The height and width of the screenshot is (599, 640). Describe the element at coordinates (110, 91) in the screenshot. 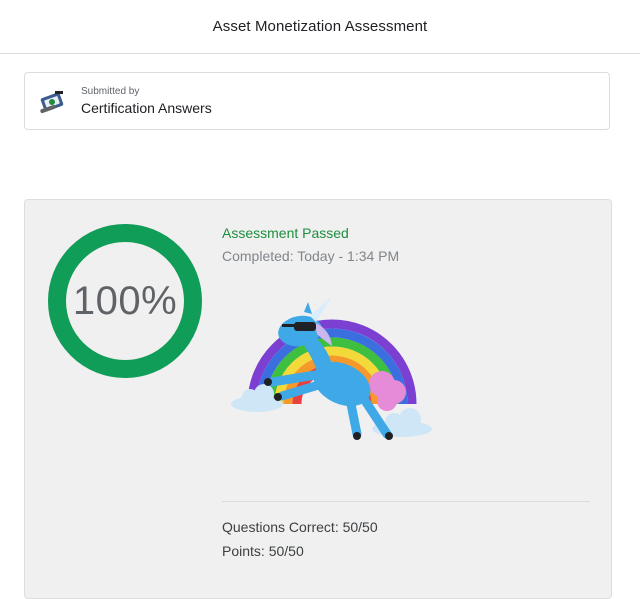

I see `submitted-by-label: Submitted by` at that location.